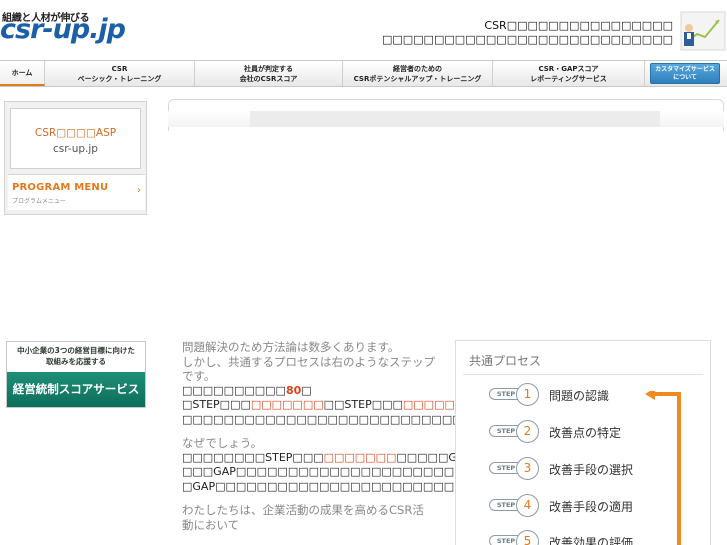 The width and height of the screenshot is (727, 545). I want to click on p4-text-a: □□□□□□□□STEP□□□, so click(253, 457).